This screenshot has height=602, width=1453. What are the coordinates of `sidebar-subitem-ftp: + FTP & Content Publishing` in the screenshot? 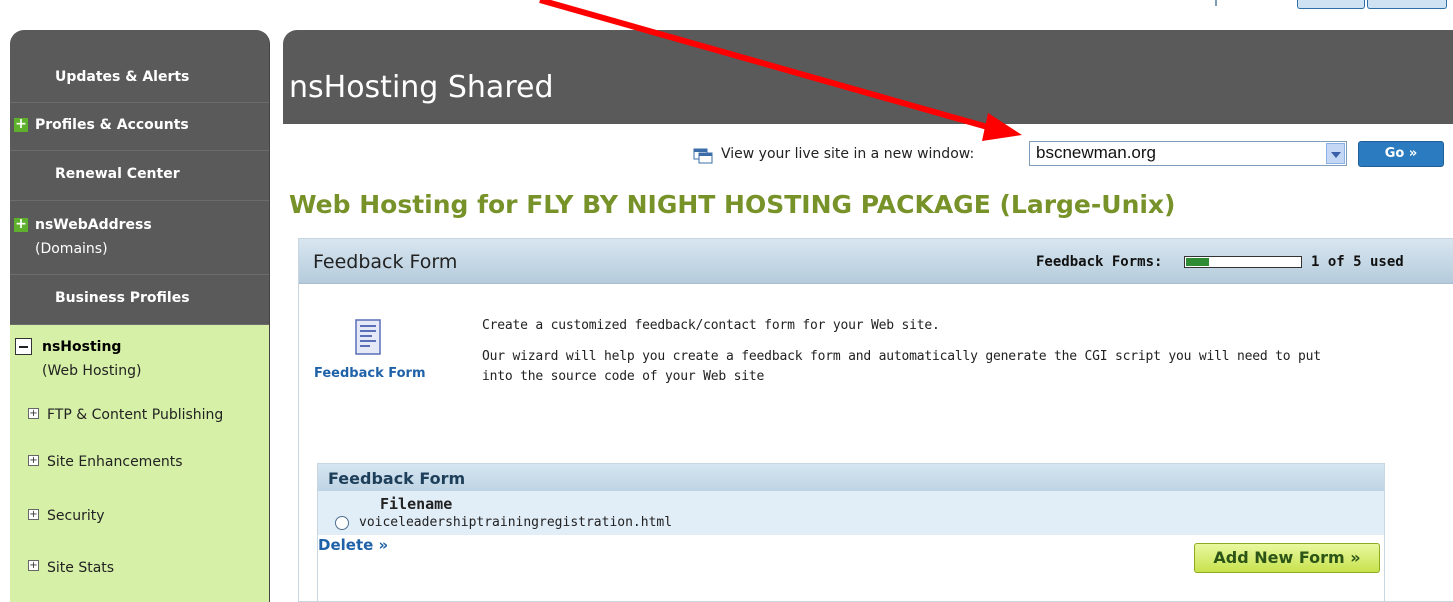 It's located at (139, 416).